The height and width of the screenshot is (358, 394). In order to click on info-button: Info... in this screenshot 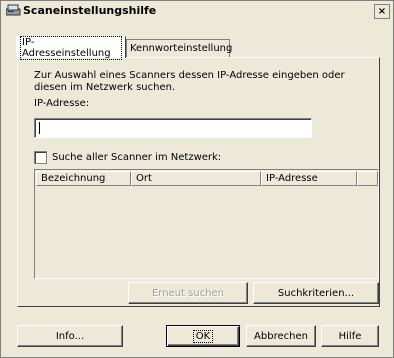, I will do `click(70, 336)`.